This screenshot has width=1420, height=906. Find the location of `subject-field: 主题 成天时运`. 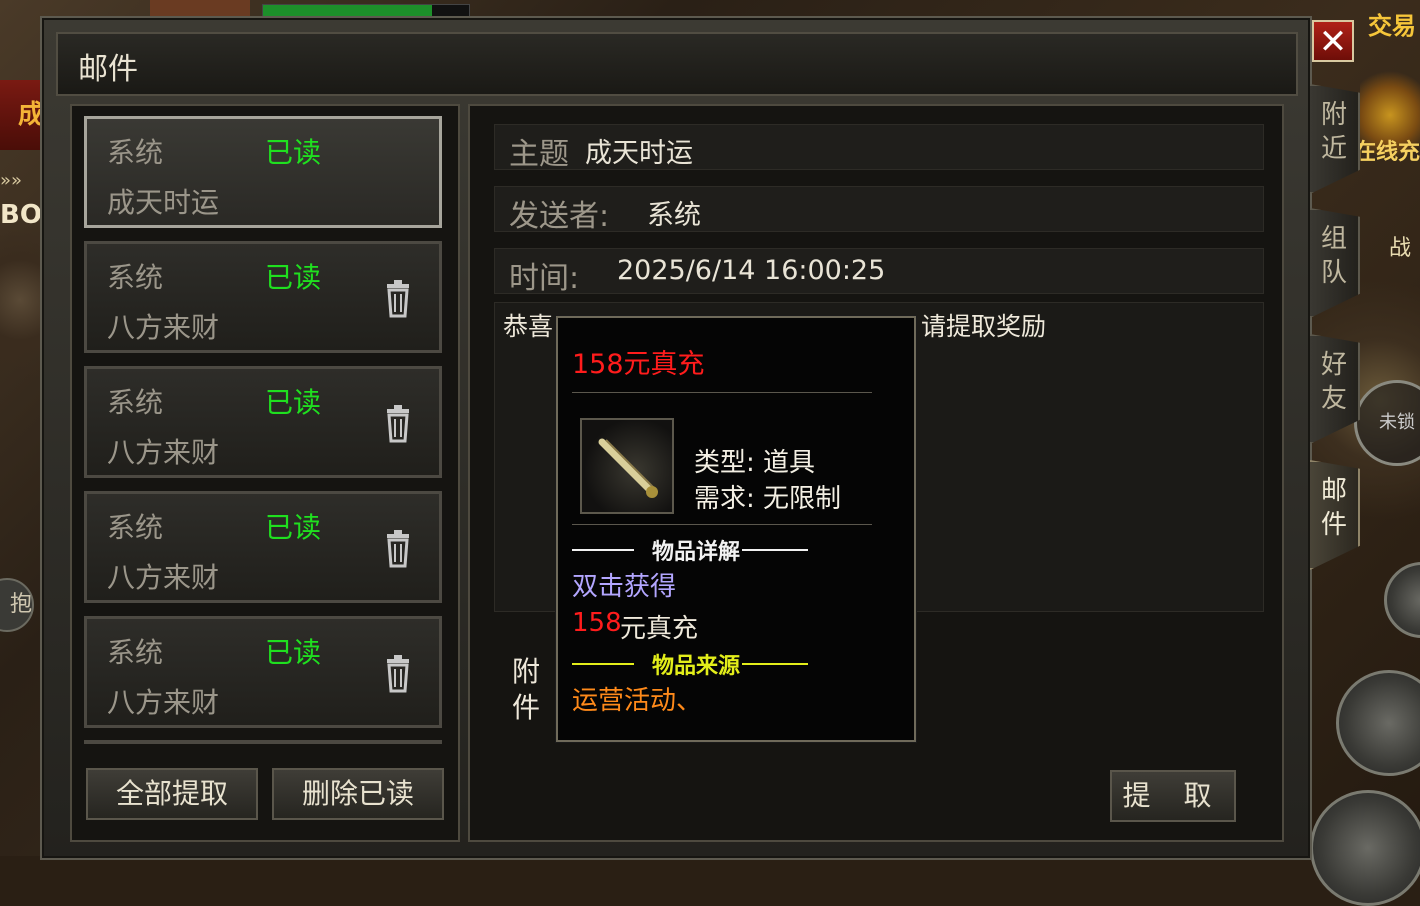

subject-field: 主题 成天时运 is located at coordinates (879, 148).